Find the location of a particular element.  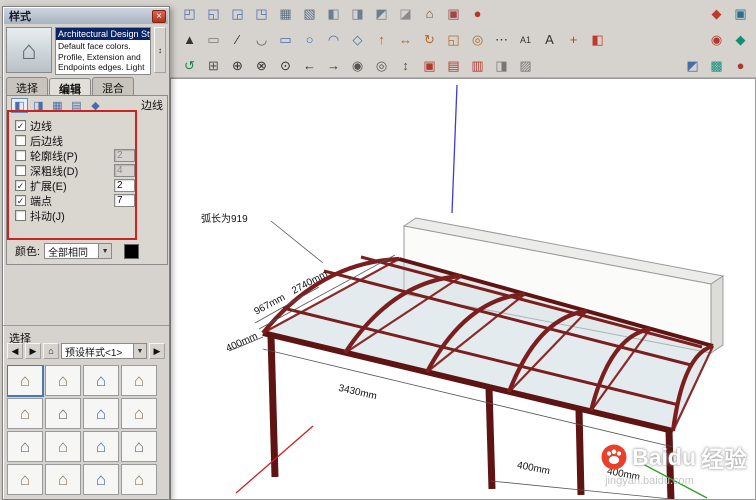

edge-color-swatch is located at coordinates (132, 251).